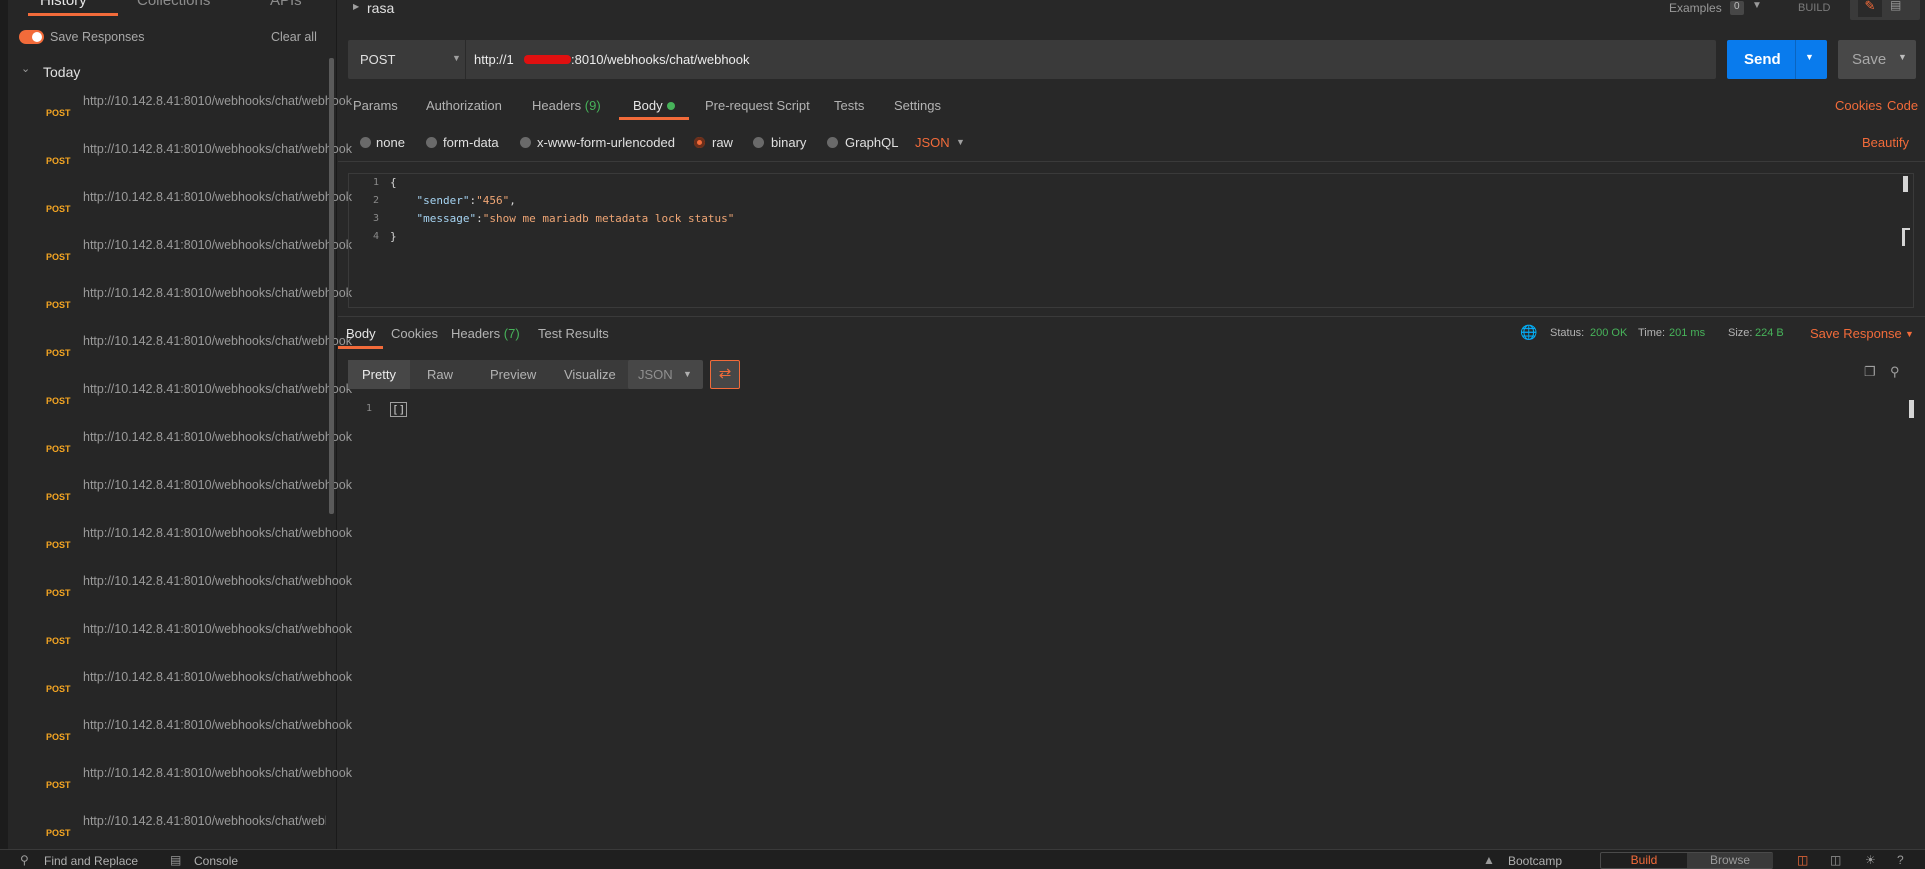 The image size is (1925, 869). Describe the element at coordinates (175, 860) in the screenshot. I see `console-icon: ▤` at that location.